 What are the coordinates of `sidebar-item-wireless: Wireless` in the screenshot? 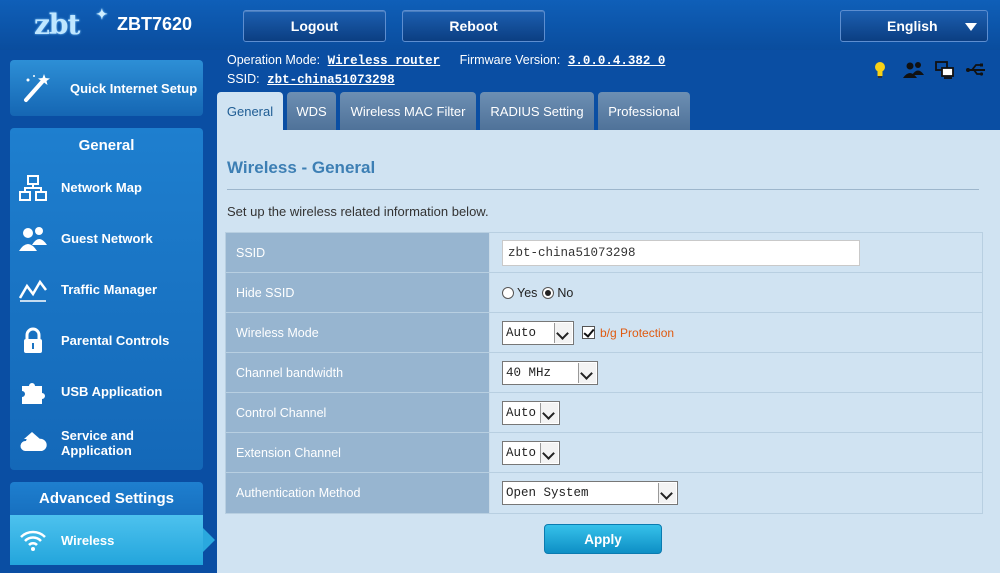 It's located at (112, 540).